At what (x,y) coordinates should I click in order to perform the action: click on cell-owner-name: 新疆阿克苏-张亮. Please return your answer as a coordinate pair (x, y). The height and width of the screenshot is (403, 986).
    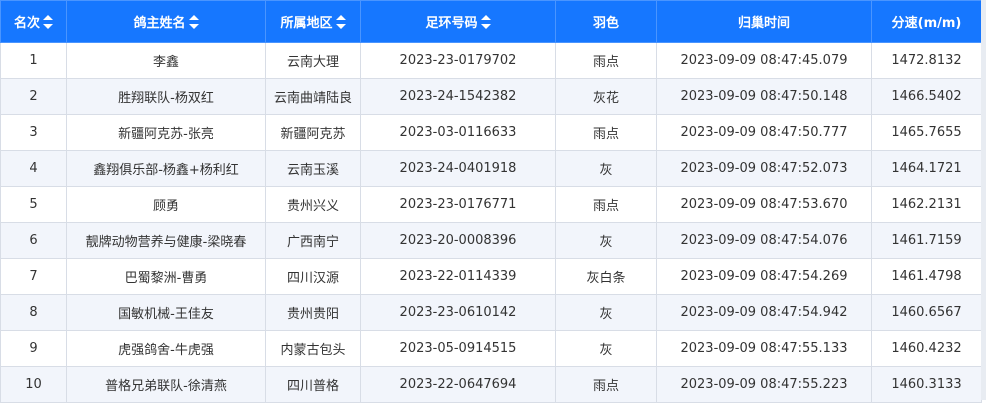
    Looking at the image, I should click on (166, 132).